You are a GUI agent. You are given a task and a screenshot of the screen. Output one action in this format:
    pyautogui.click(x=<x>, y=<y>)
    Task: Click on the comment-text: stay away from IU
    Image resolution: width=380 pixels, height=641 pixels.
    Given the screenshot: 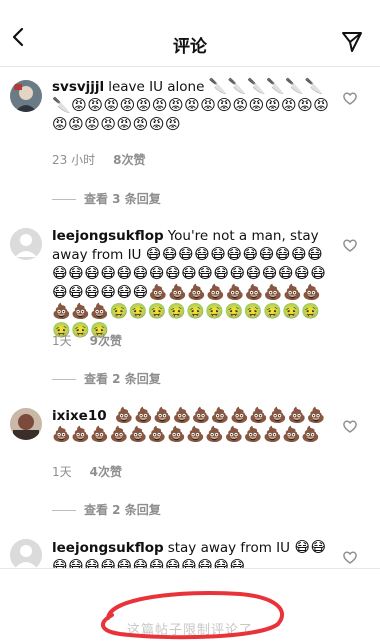 What is the action you would take?
    pyautogui.click(x=229, y=548)
    